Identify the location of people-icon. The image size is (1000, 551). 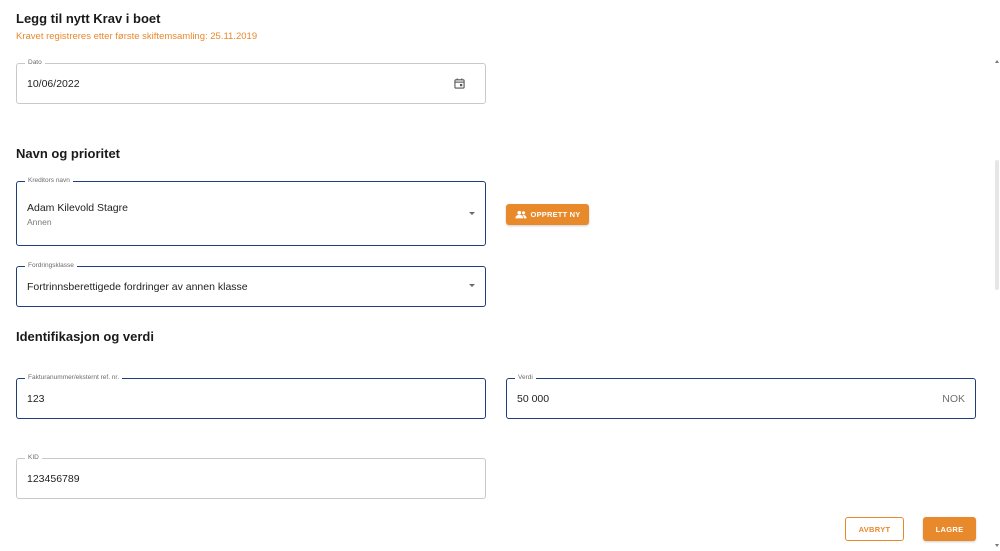
(520, 214).